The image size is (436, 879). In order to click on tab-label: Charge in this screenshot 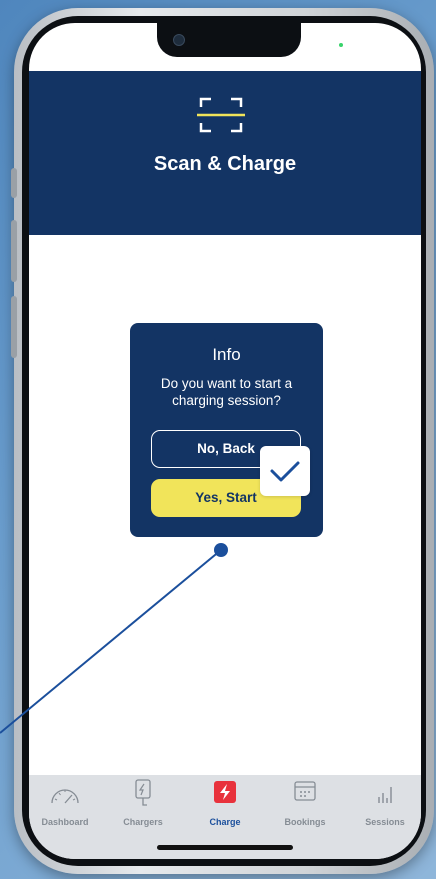, I will do `click(225, 822)`.